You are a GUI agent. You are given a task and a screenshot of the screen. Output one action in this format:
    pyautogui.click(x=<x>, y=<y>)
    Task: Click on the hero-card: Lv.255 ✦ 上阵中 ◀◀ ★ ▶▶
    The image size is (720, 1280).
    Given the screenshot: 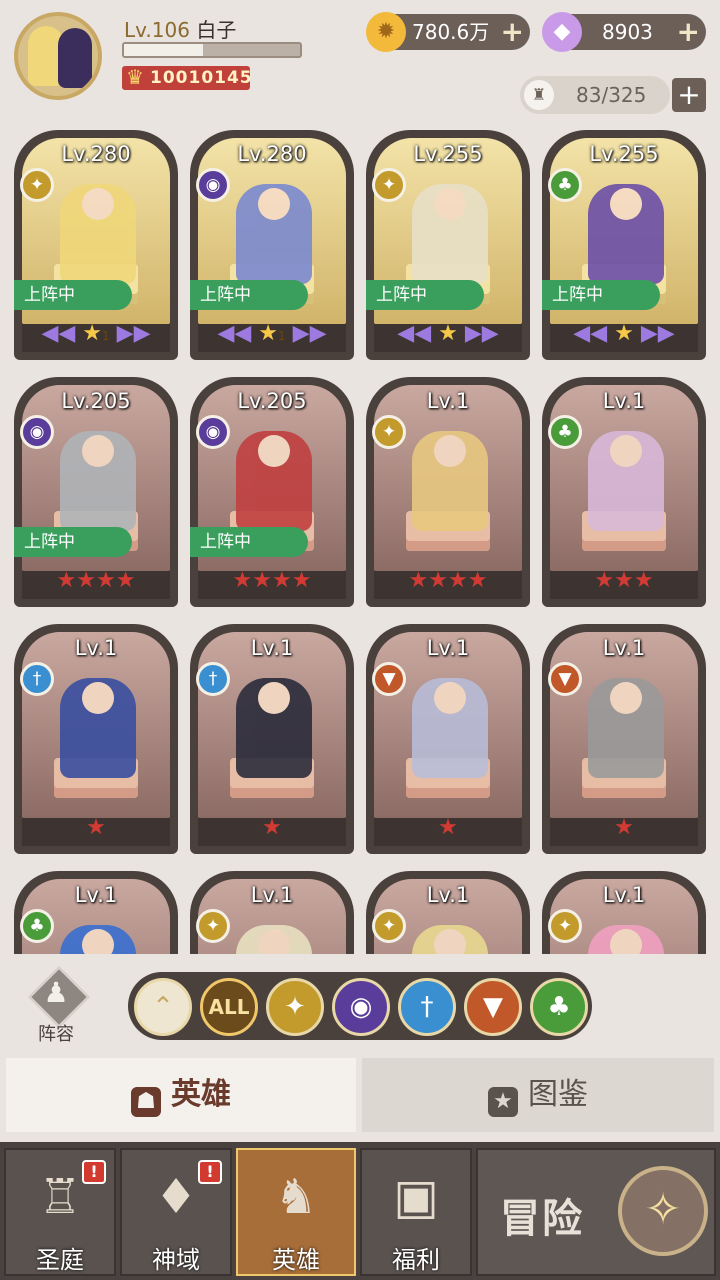 What is the action you would take?
    pyautogui.click(x=448, y=245)
    